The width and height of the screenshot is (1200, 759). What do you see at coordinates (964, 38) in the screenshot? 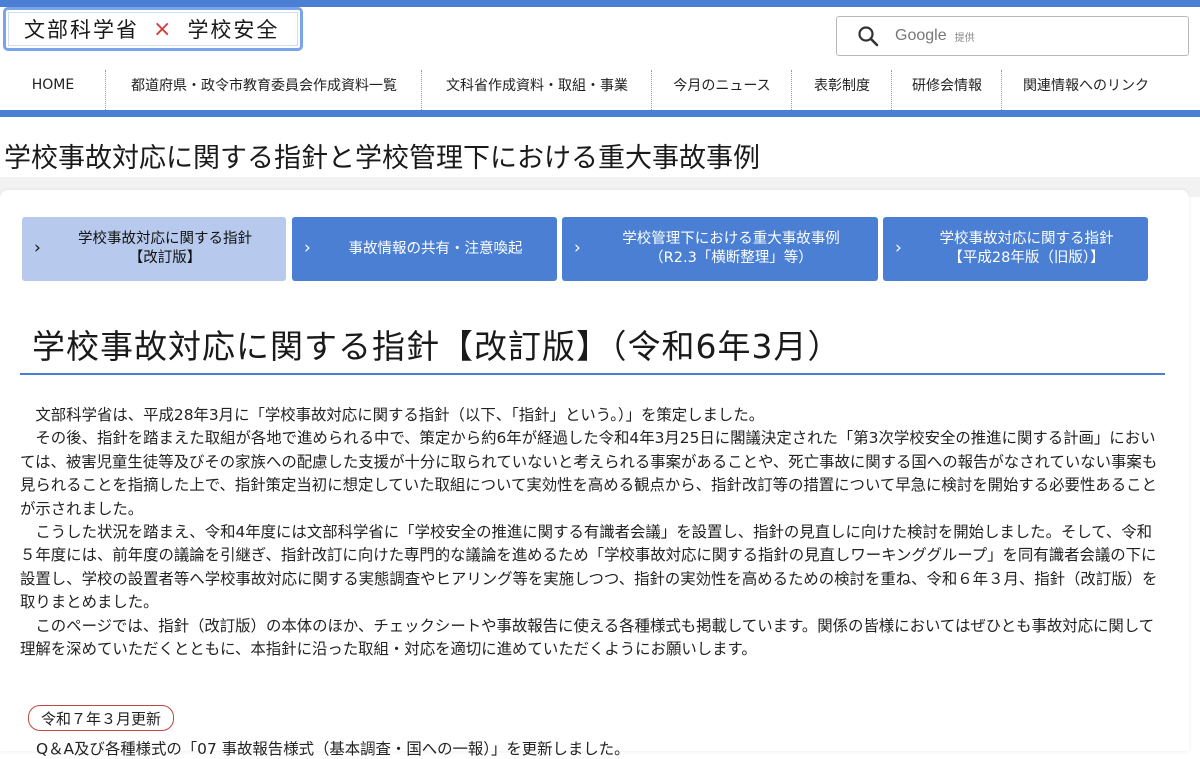
I see `search-provided-label: 提供` at bounding box center [964, 38].